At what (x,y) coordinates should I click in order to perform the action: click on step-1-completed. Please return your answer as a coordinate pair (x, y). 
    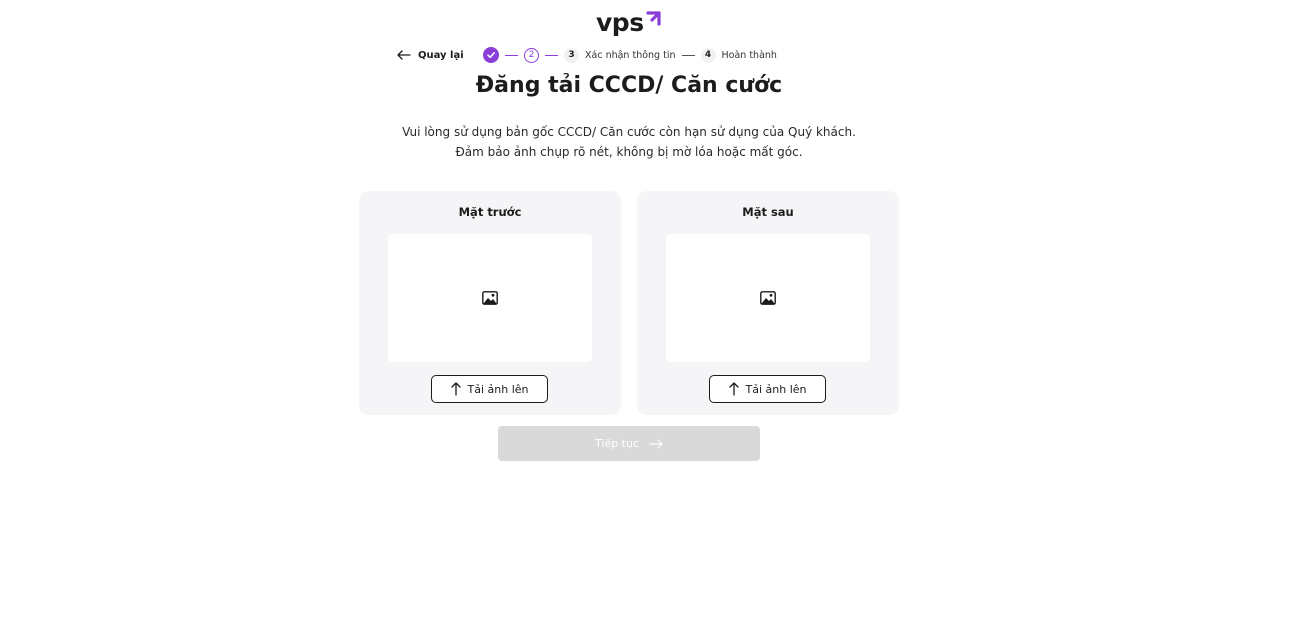
    Looking at the image, I should click on (491, 55).